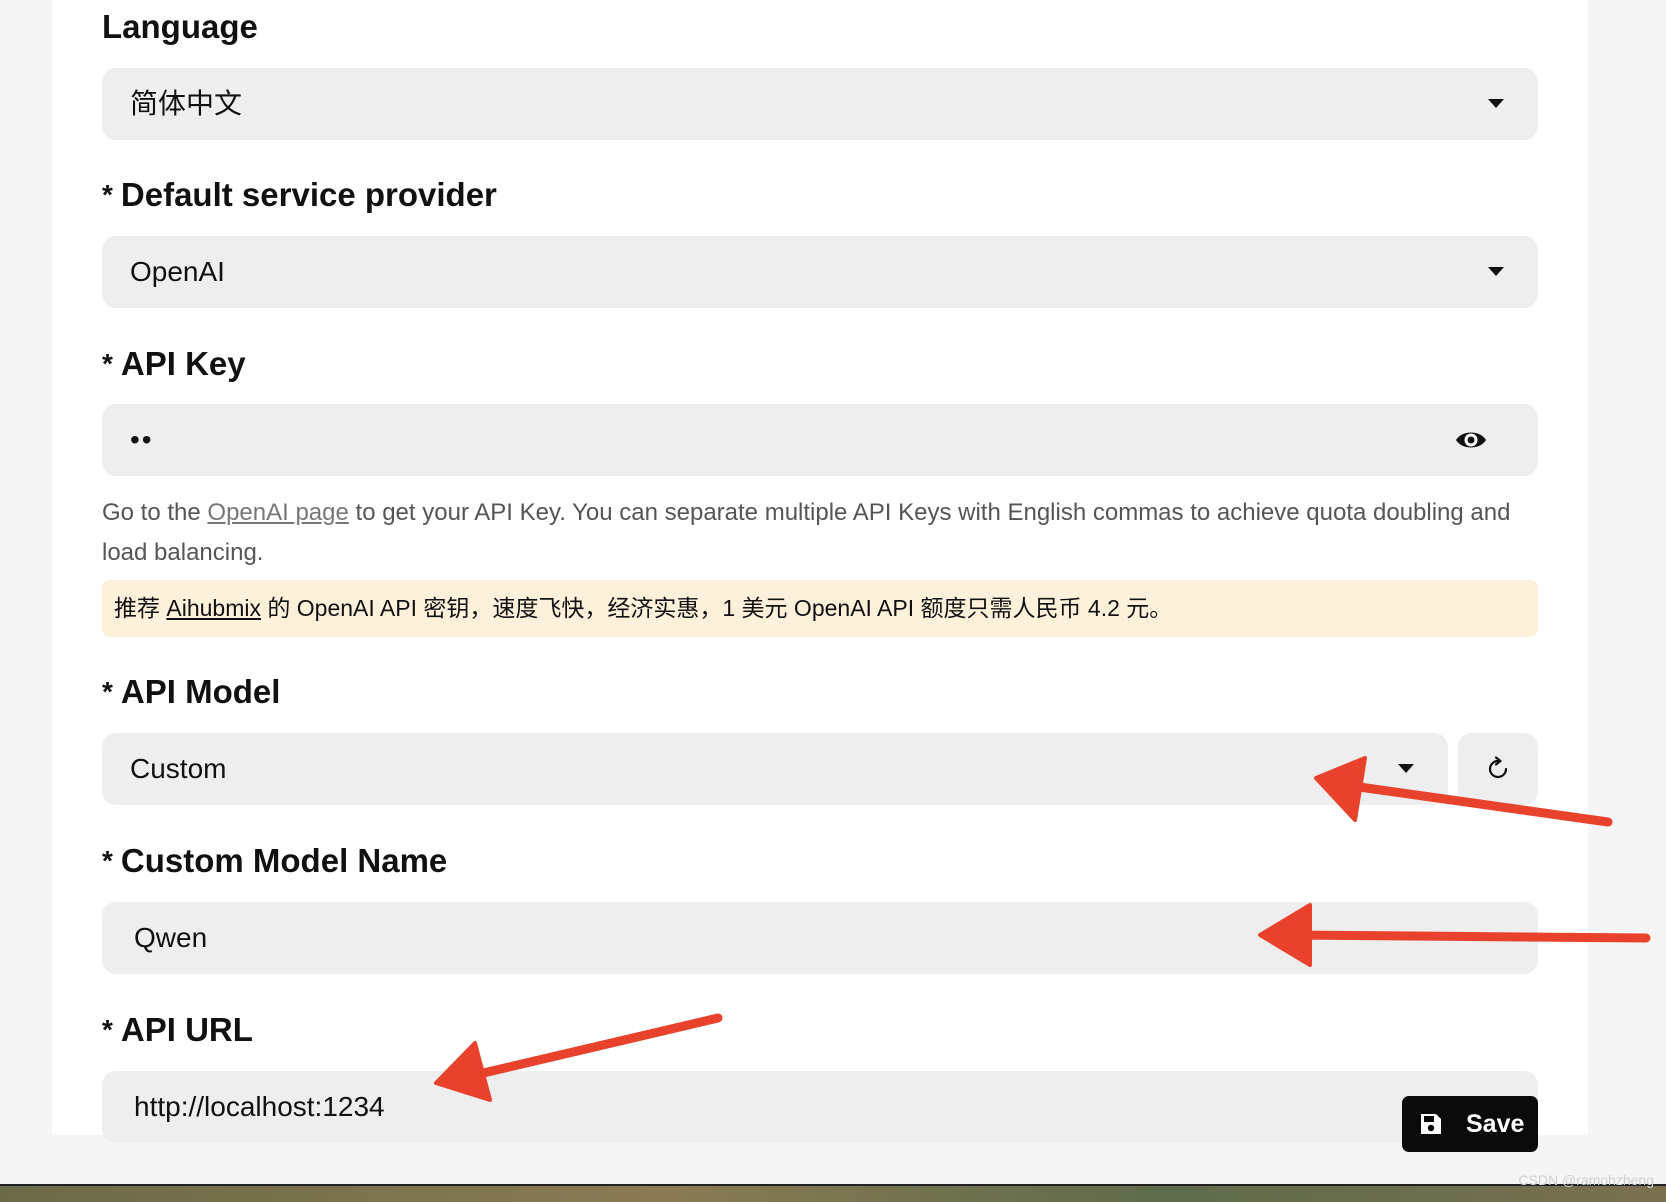  What do you see at coordinates (1586, 1180) in the screenshot?
I see `watermark: CSDN @ramohzheng` at bounding box center [1586, 1180].